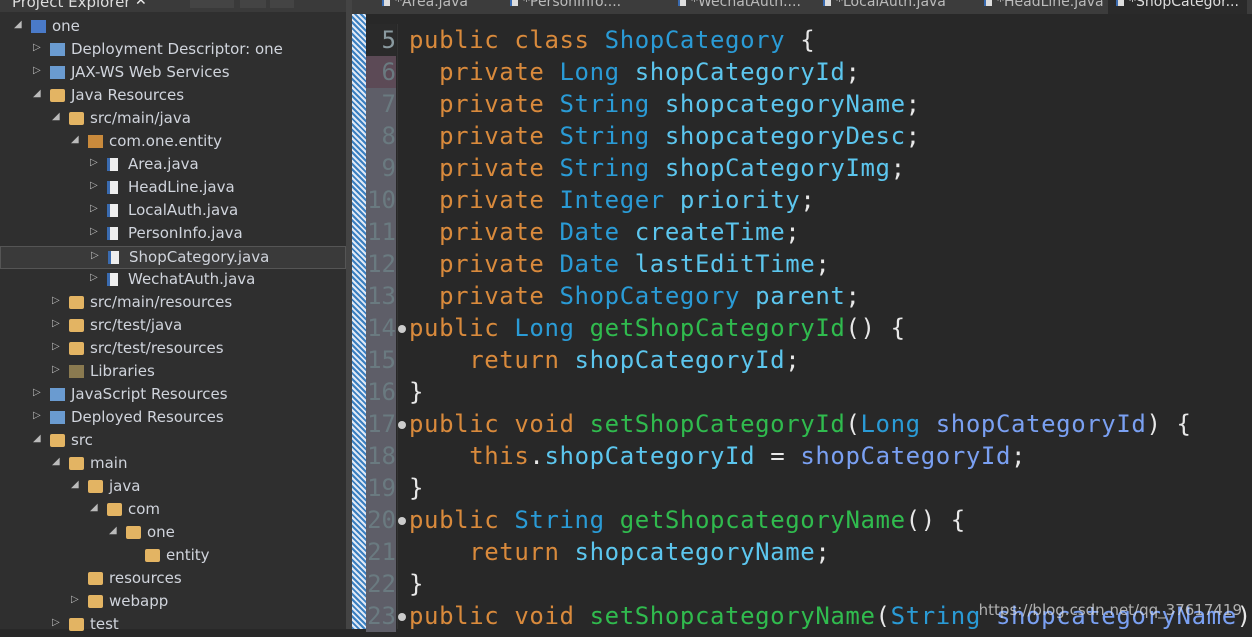  Describe the element at coordinates (825, 72) in the screenshot. I see `code-line: private Long shopCategoryId;` at that location.